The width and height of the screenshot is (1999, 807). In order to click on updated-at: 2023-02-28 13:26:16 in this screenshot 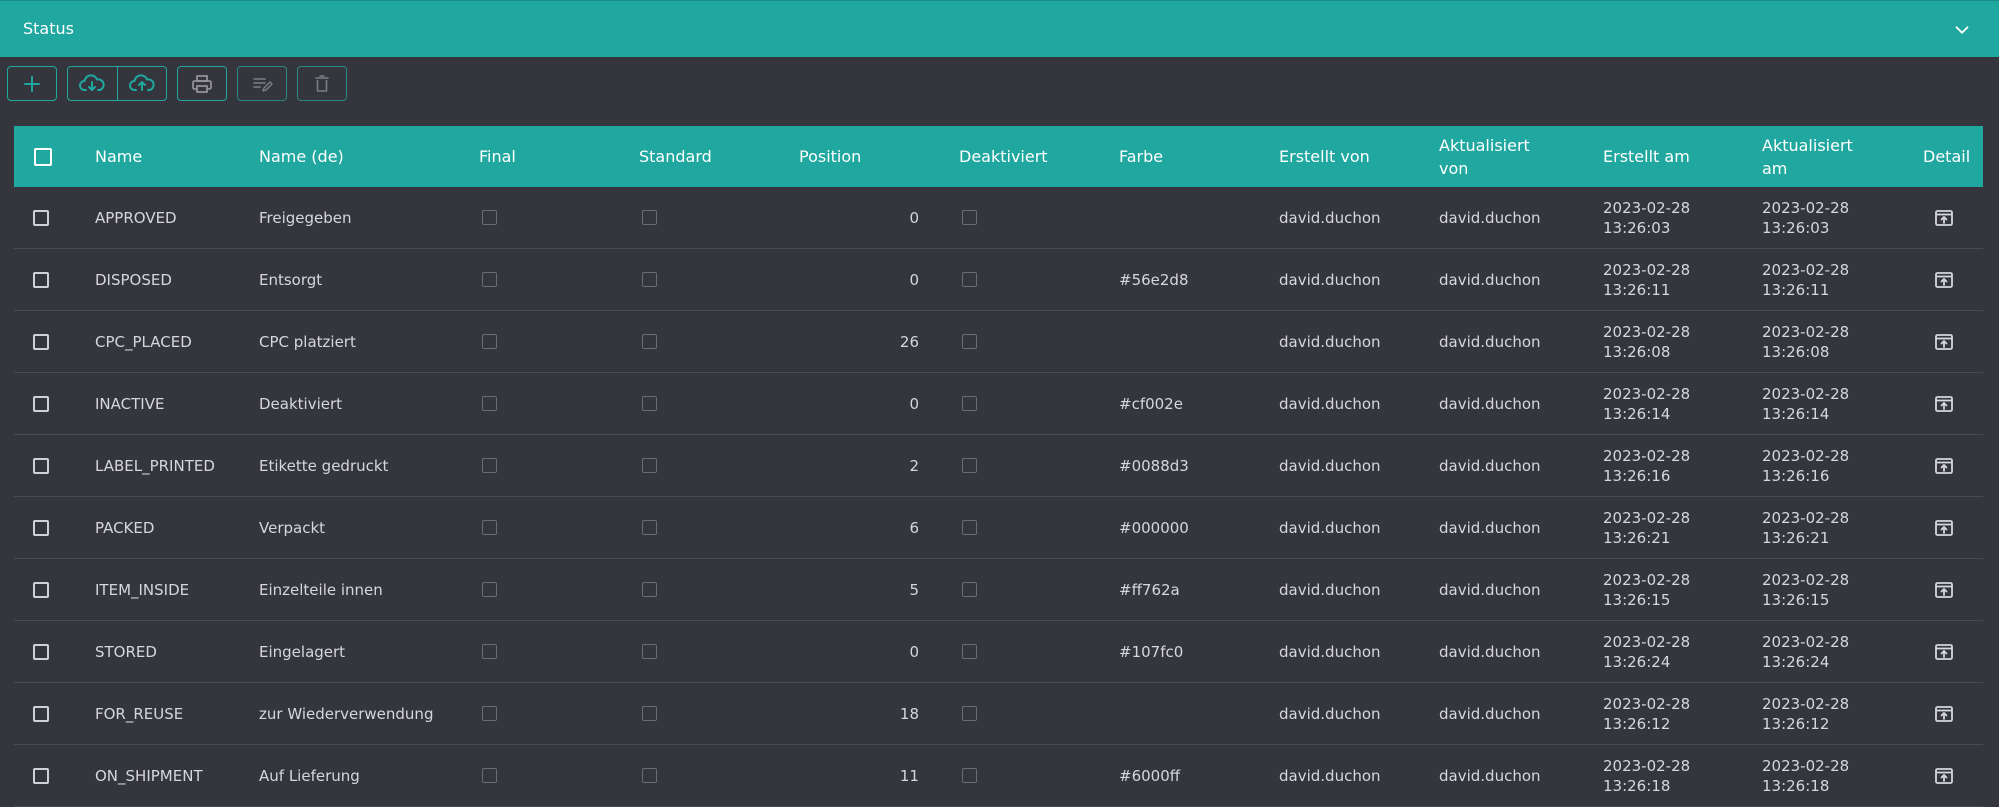, I will do `click(1806, 465)`.